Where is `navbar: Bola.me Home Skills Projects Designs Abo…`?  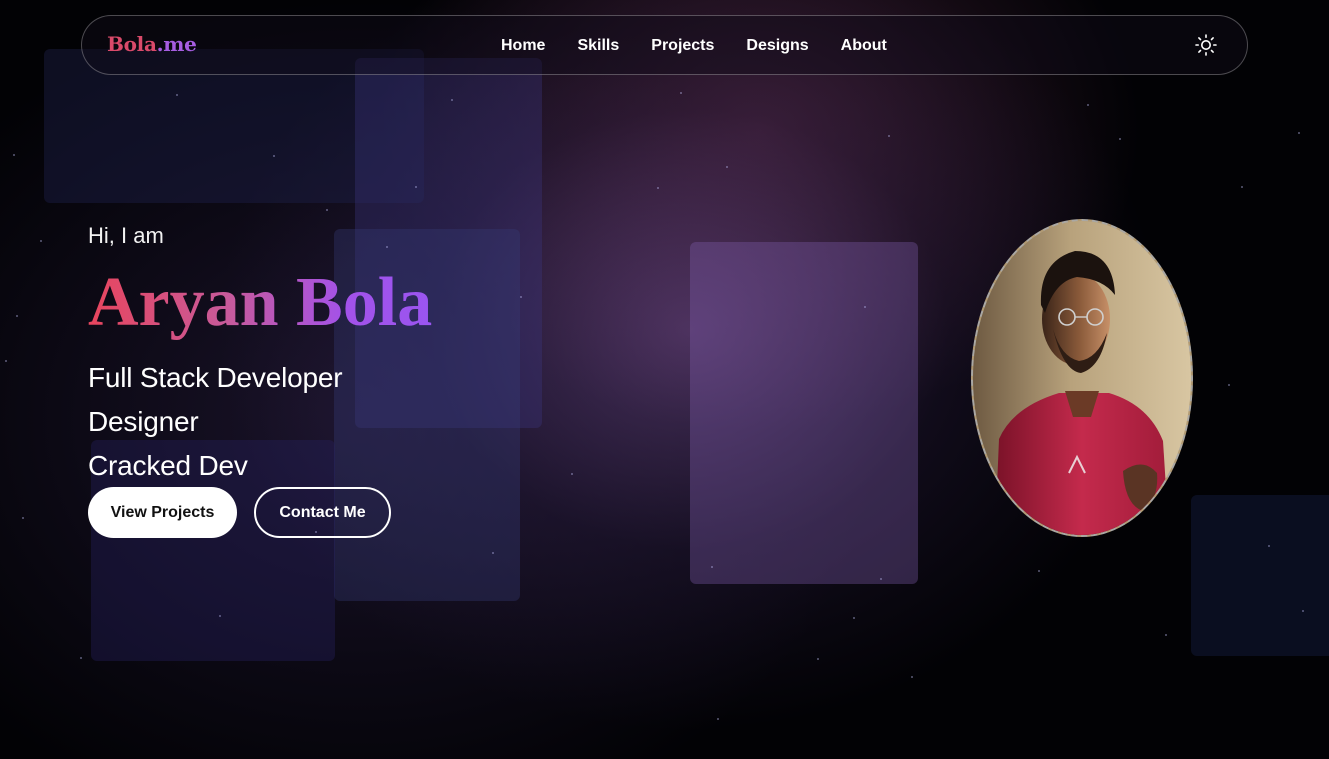 navbar: Bola.me Home Skills Projects Designs Abo… is located at coordinates (664, 45).